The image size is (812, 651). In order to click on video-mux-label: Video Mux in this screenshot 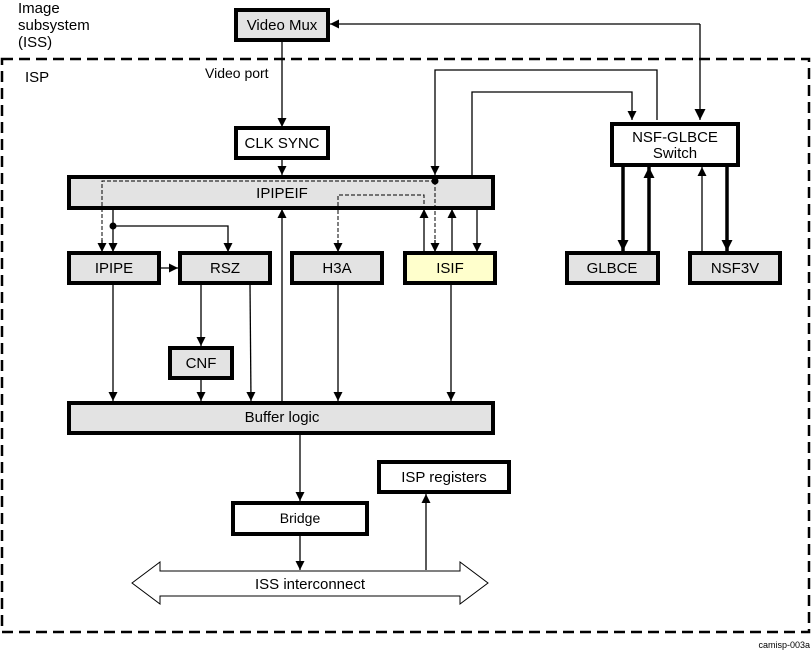, I will do `click(282, 25)`.